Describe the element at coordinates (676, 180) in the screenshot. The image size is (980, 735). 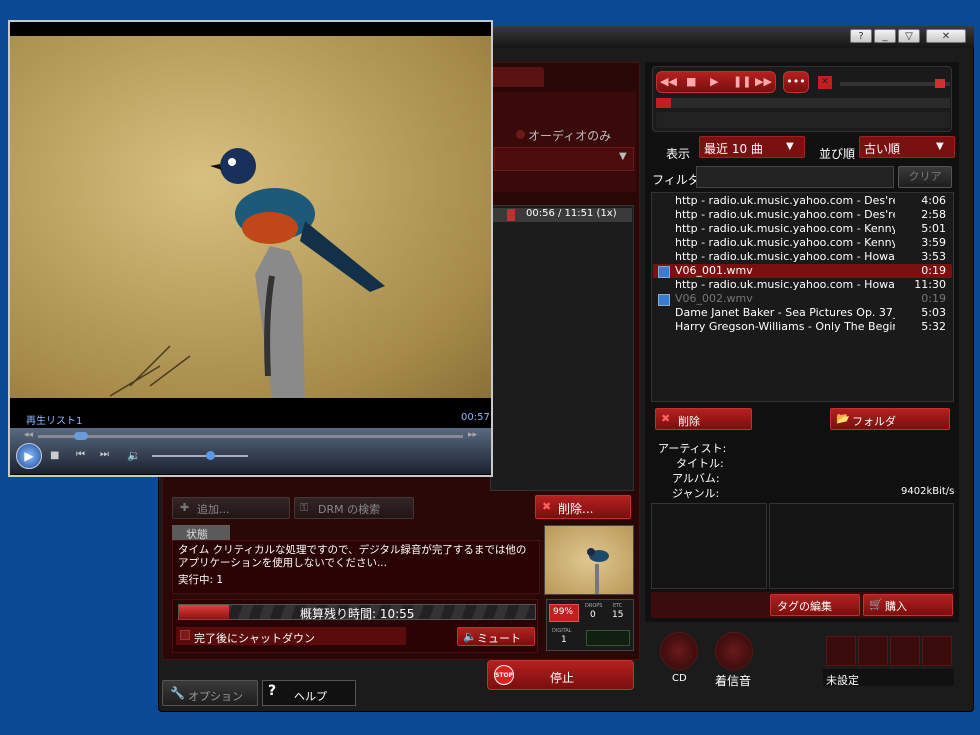
I see `filter-label: フィルタ` at that location.